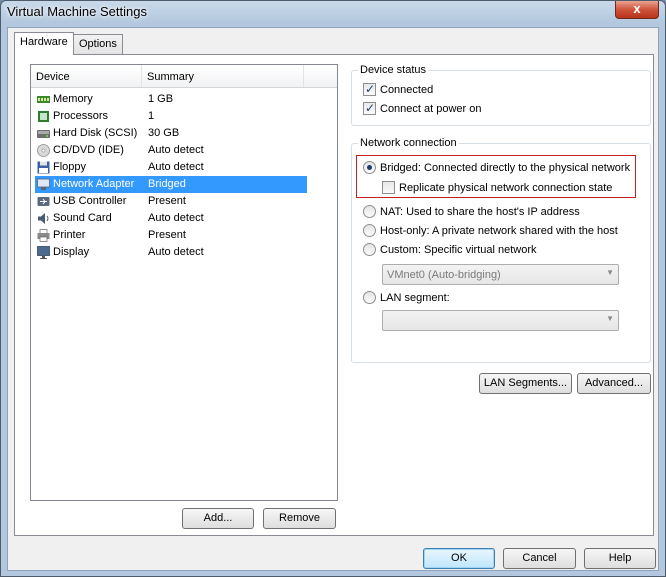 This screenshot has width=666, height=577. What do you see at coordinates (43, 99) in the screenshot?
I see `memory-icon` at bounding box center [43, 99].